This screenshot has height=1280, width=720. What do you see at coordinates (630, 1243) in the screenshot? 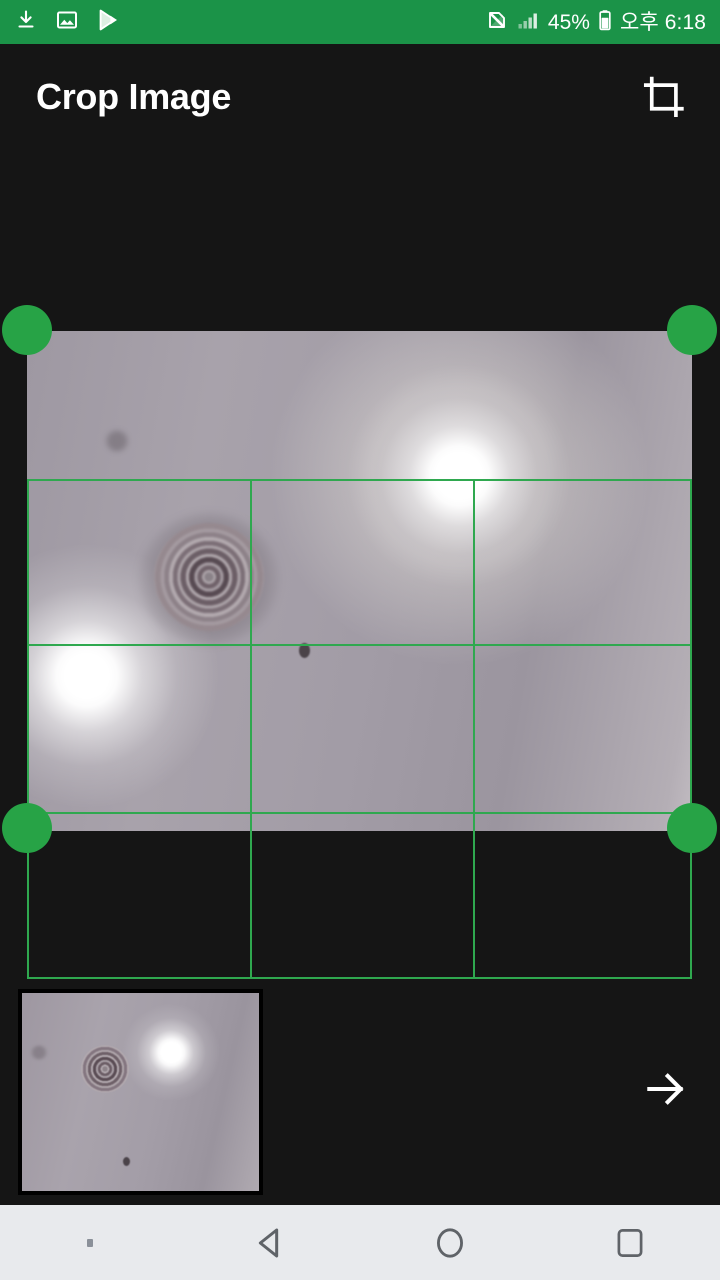
I see `nav-recents-button` at bounding box center [630, 1243].